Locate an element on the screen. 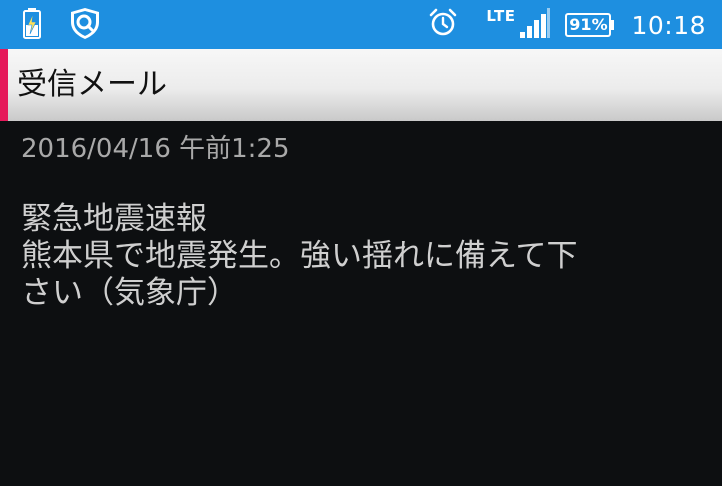 The height and width of the screenshot is (486, 722). signal-icon is located at coordinates (535, 25).